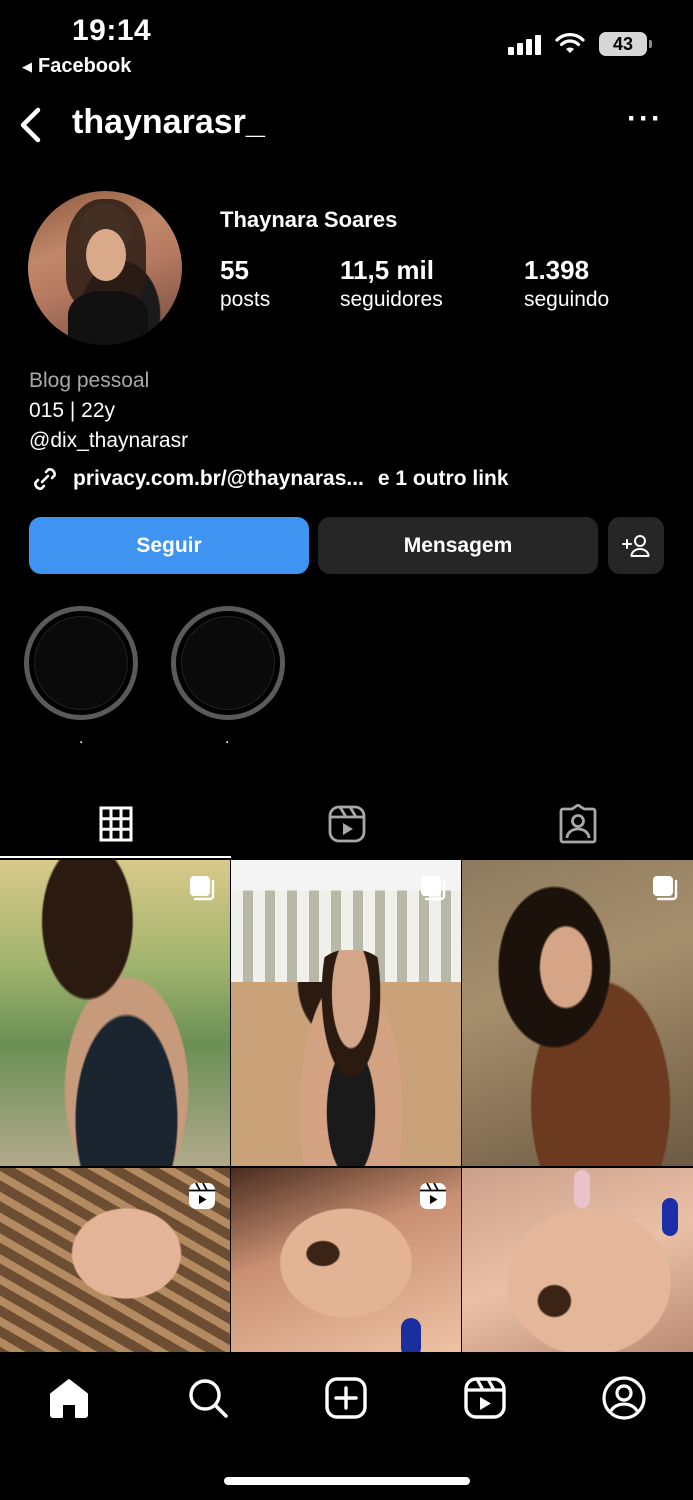 The height and width of the screenshot is (1500, 693). I want to click on nav-reels, so click(485, 1398).